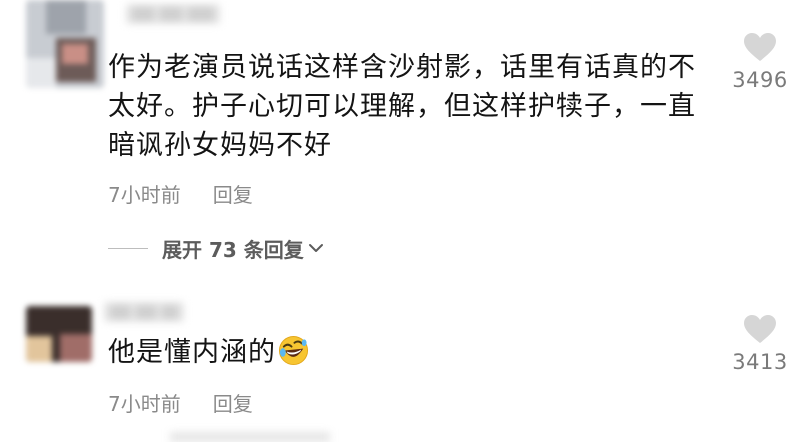 This screenshot has width=800, height=442. I want to click on like-count: 3496, so click(760, 80).